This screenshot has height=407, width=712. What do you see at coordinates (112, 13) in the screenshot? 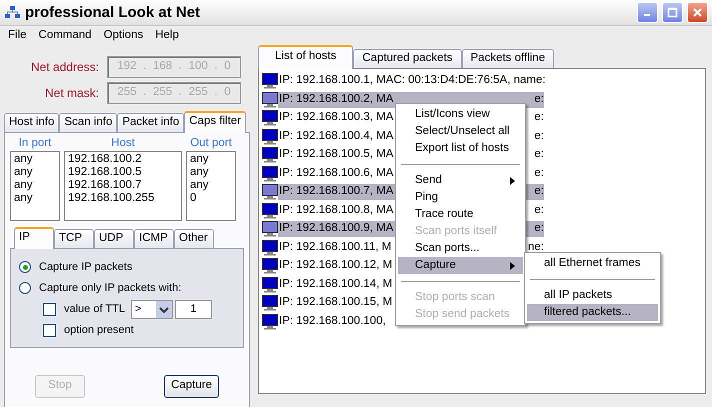
I see `window-title: professional Look at Net` at bounding box center [112, 13].